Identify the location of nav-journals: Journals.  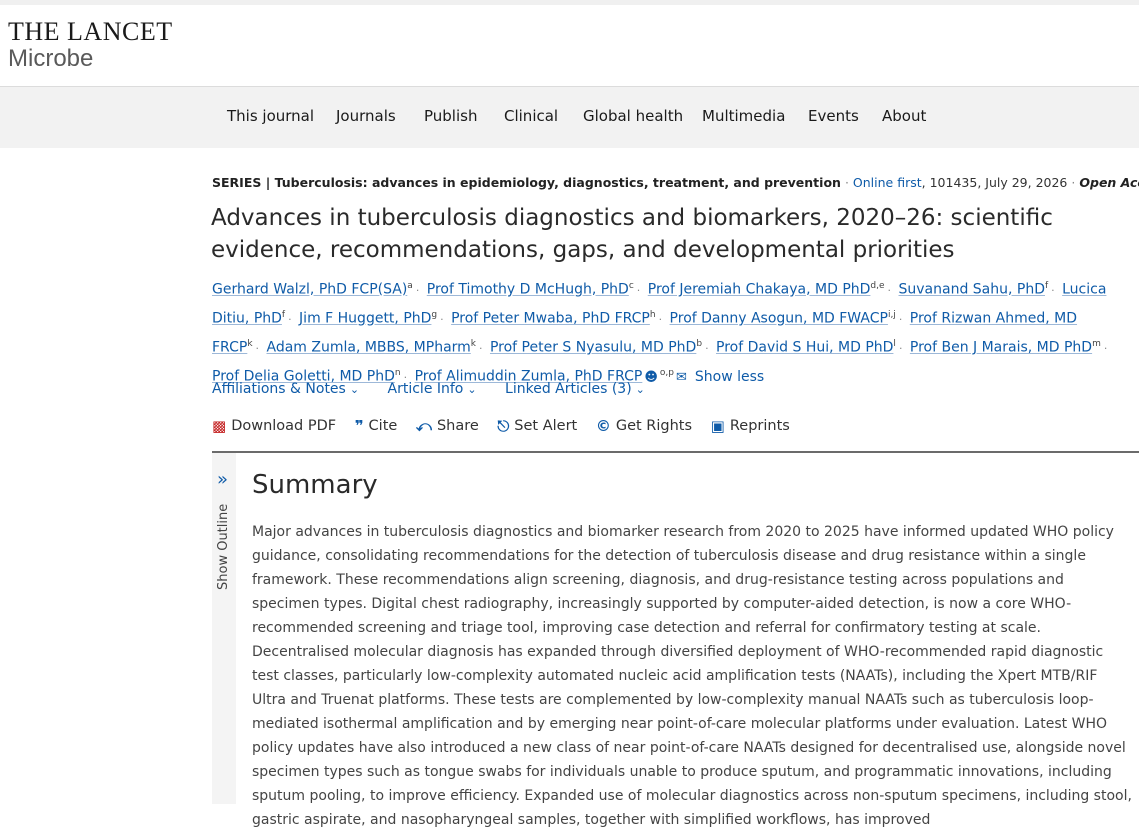
(366, 116).